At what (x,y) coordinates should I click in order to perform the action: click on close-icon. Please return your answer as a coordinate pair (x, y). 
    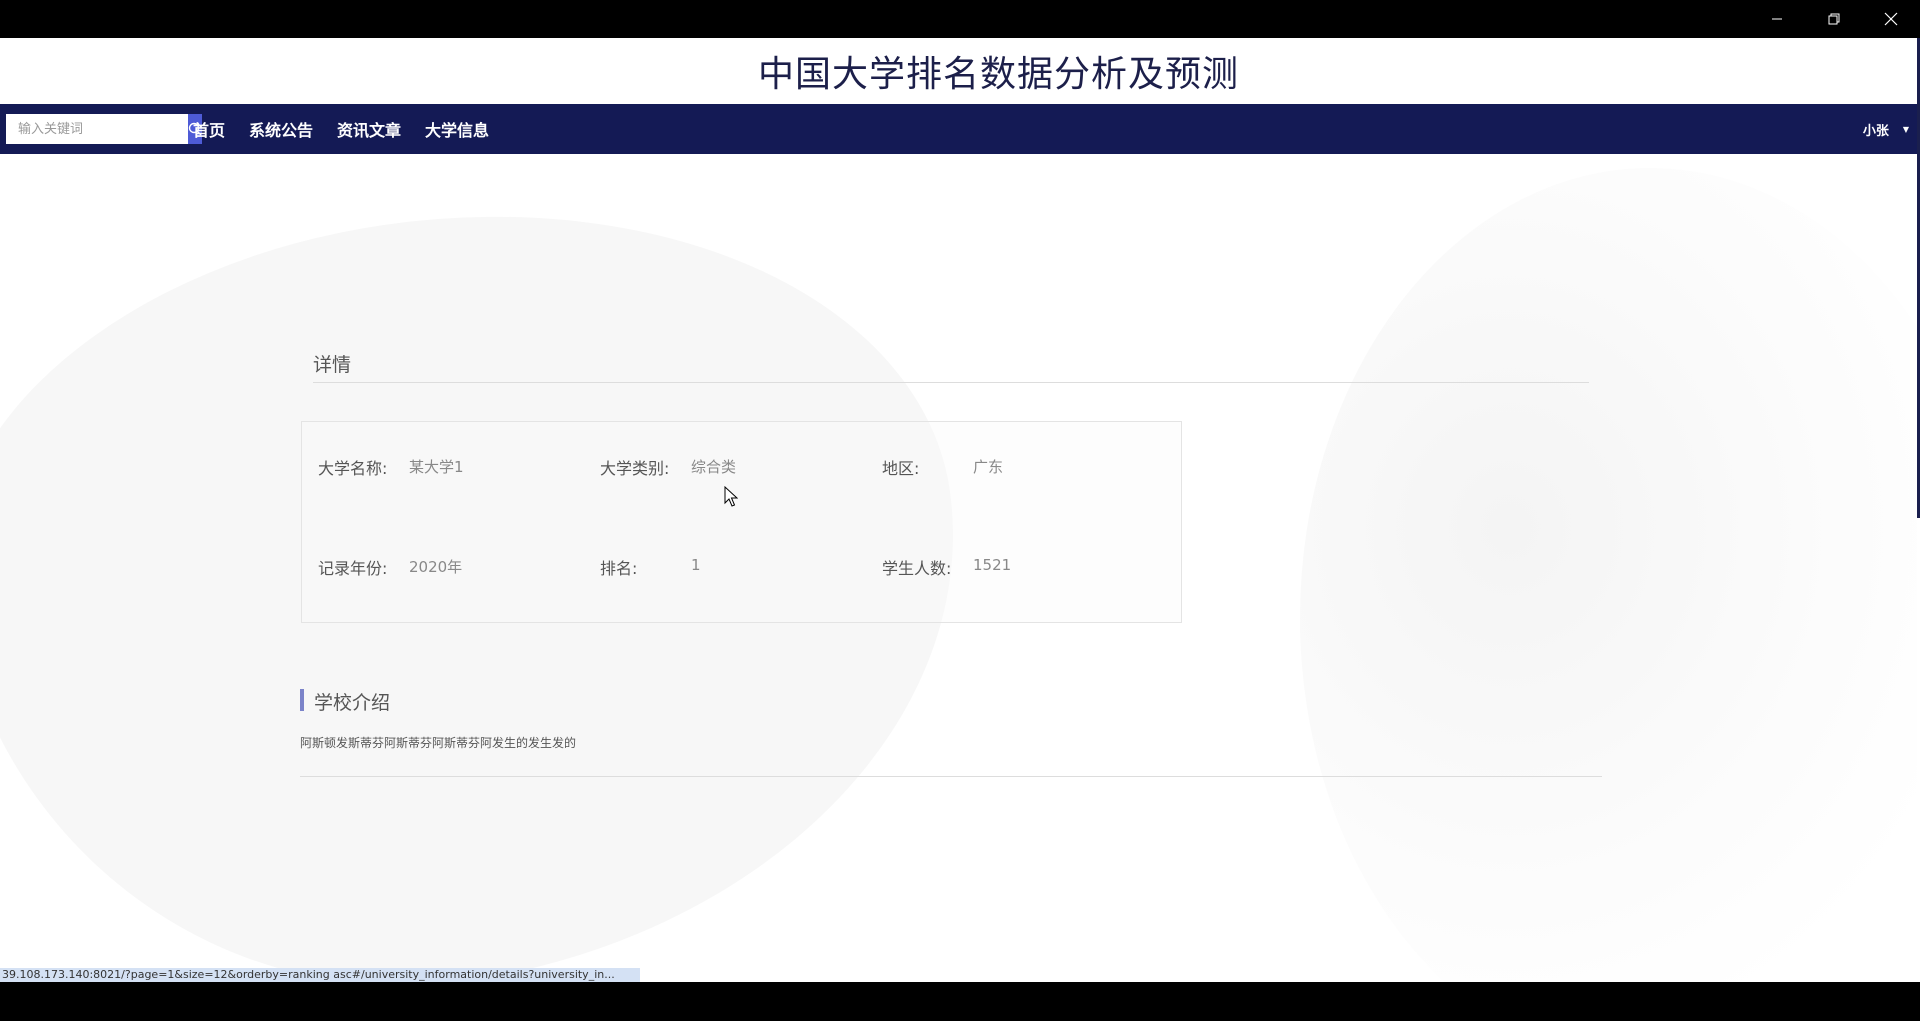
    Looking at the image, I should click on (1890, 19).